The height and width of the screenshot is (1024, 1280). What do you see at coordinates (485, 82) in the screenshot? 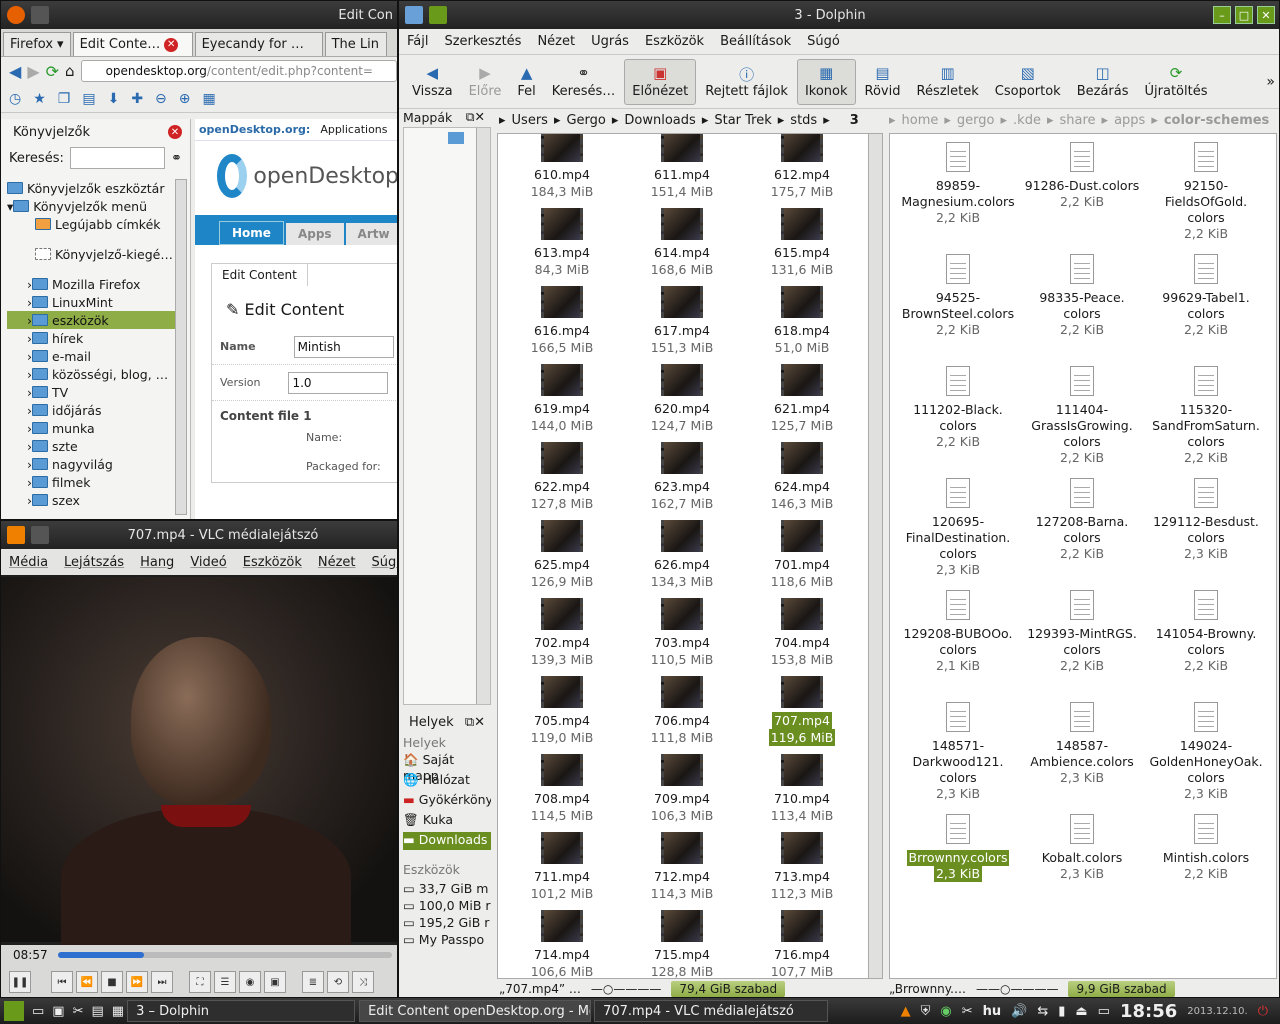
I see `forward-button: ▶ Előre` at bounding box center [485, 82].